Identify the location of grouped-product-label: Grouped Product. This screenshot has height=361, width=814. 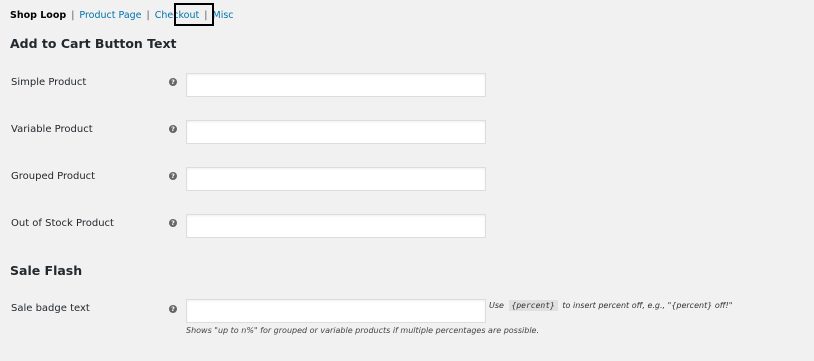
(53, 176).